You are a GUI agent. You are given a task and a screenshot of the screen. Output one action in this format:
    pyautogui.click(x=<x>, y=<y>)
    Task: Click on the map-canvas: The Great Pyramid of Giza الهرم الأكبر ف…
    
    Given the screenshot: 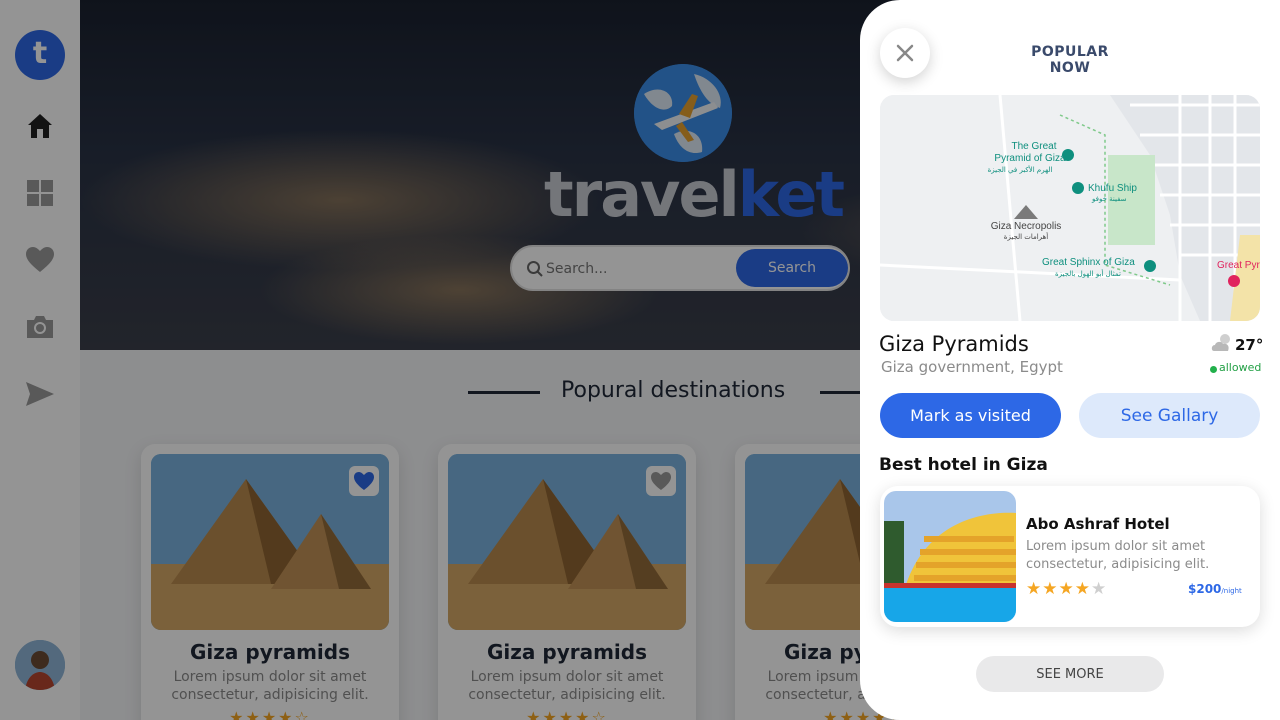 What is the action you would take?
    pyautogui.click(x=1070, y=208)
    